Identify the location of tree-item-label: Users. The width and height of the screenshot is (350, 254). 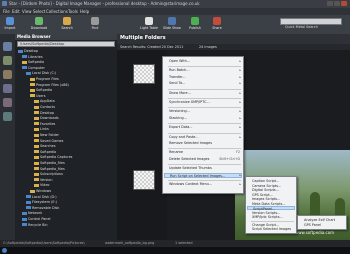
(41, 95).